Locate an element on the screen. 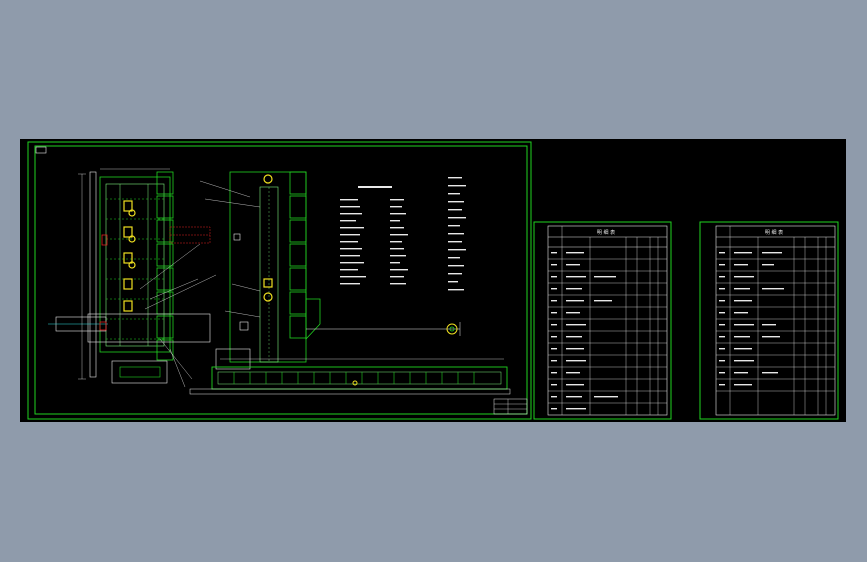 Image resolution: width=867 pixels, height=562 pixels. technical-notes-block is located at coordinates (403, 234).